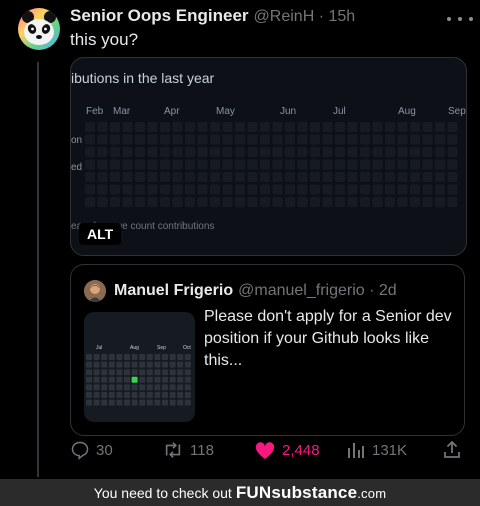 The width and height of the screenshot is (480, 506). I want to click on repost-button: 118, so click(188, 450).